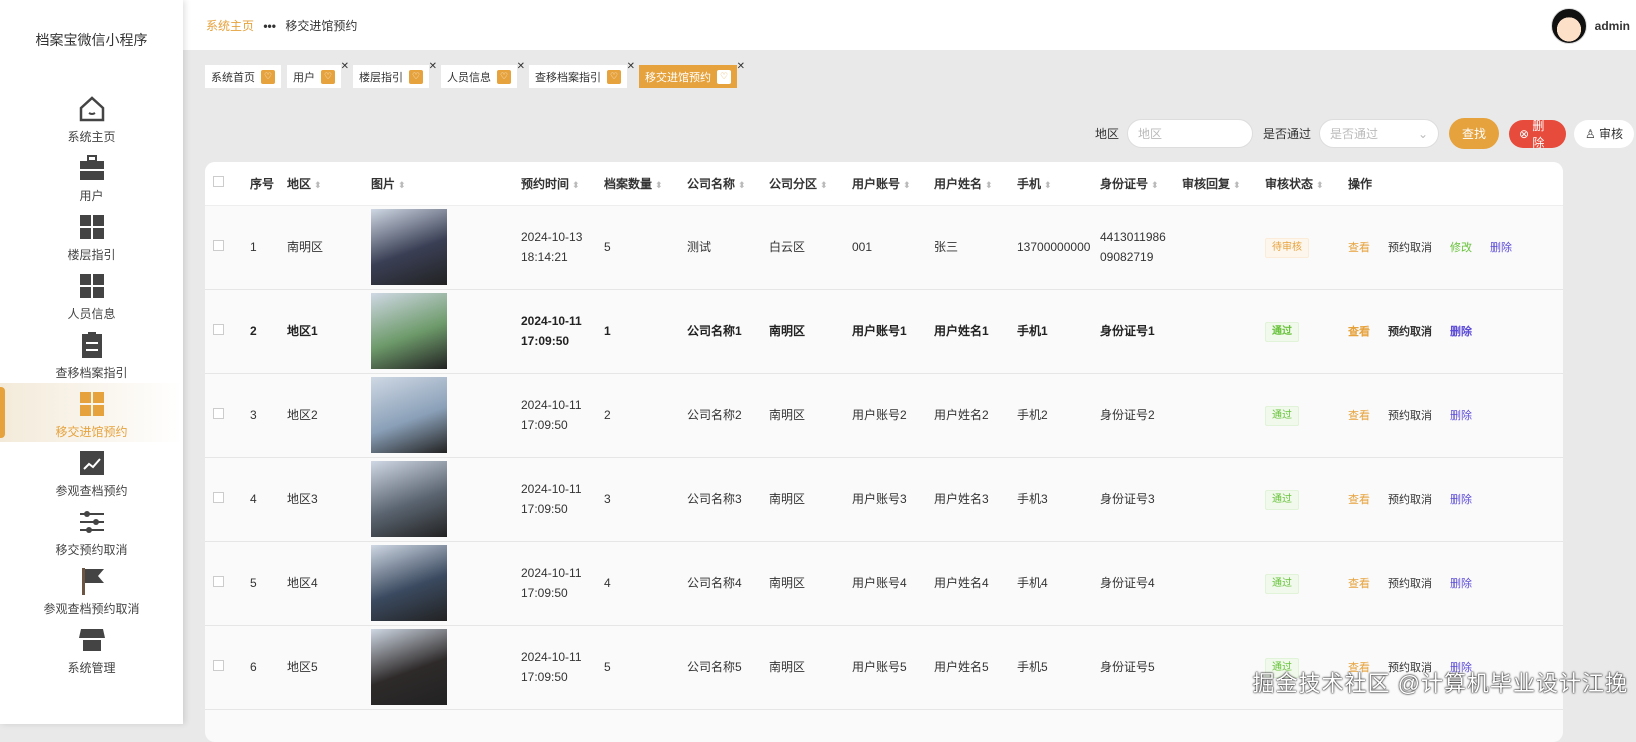 This screenshot has width=1636, height=742. What do you see at coordinates (1141, 184) in the screenshot?
I see `column-header: 身份证号 ⬍` at bounding box center [1141, 184].